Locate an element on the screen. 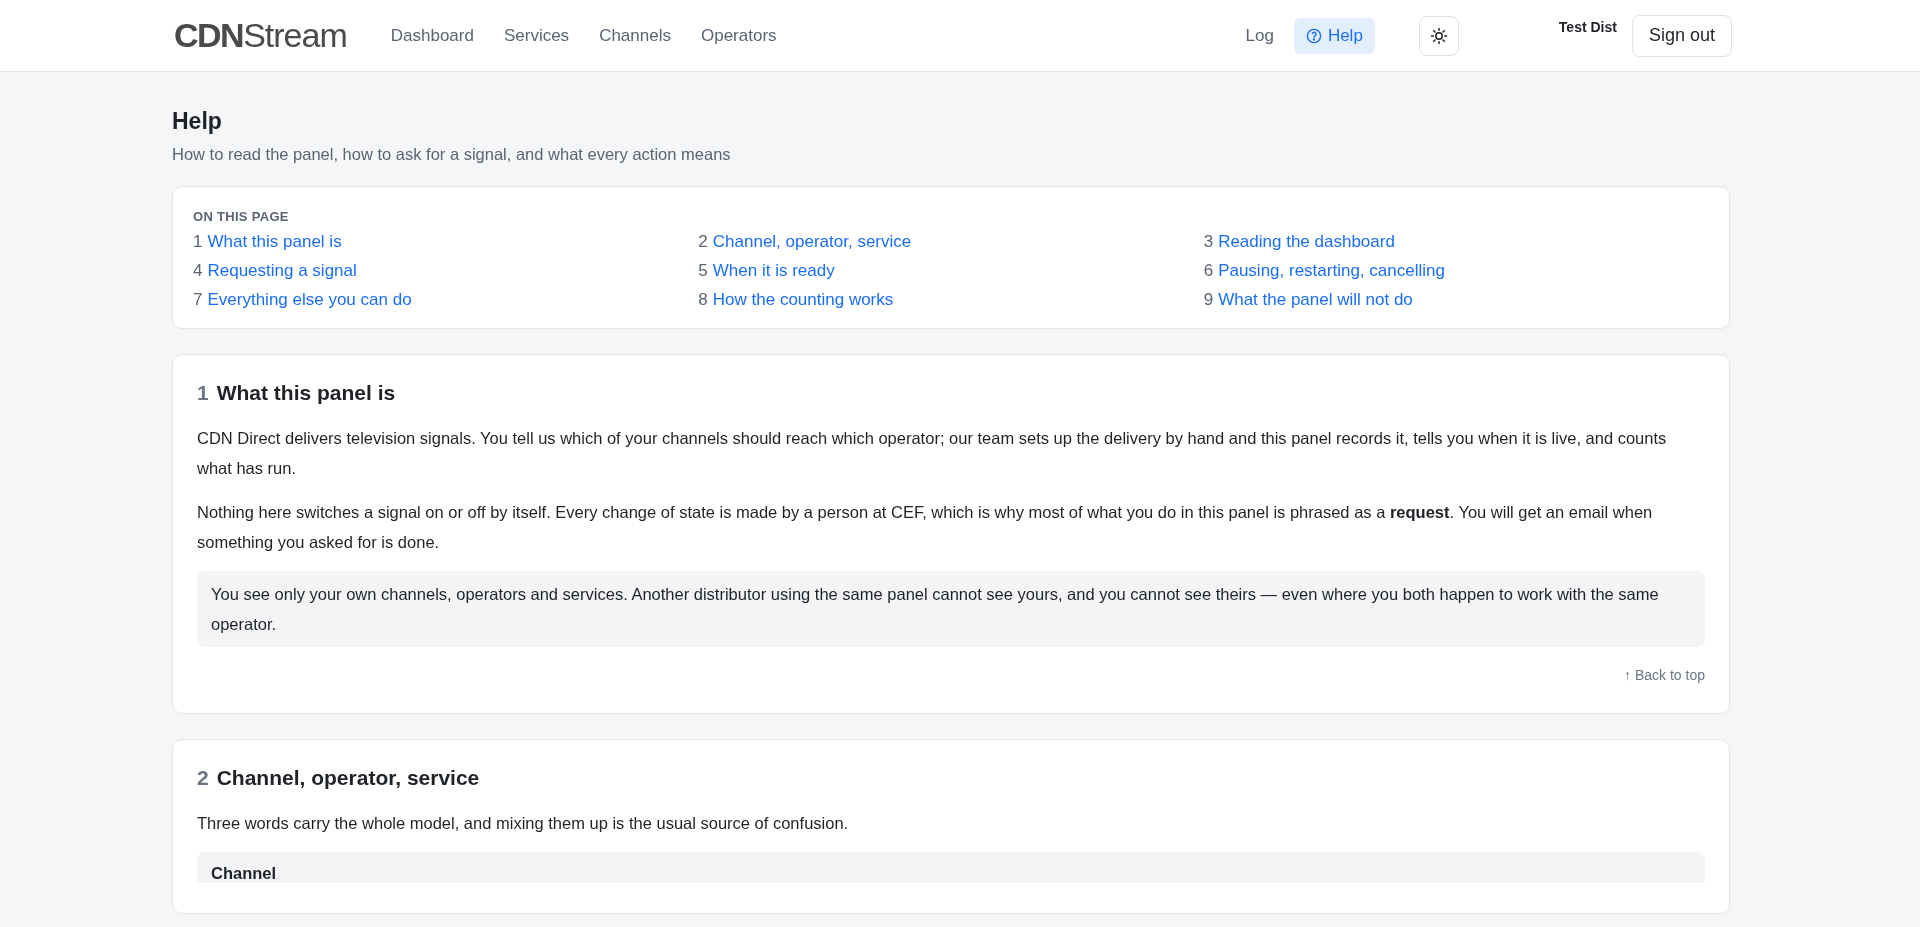 The image size is (1920, 927). sun-icon is located at coordinates (1438, 35).